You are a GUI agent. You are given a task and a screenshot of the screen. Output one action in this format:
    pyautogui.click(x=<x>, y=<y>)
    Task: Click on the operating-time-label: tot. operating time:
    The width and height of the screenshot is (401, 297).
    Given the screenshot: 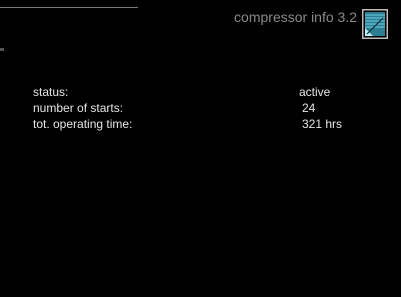 What is the action you would take?
    pyautogui.click(x=83, y=124)
    